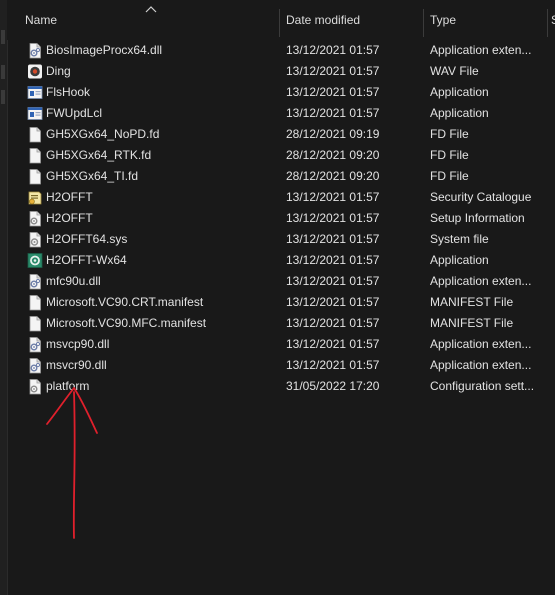 This screenshot has width=555, height=595. I want to click on security-catalogue-icon, so click(35, 197).